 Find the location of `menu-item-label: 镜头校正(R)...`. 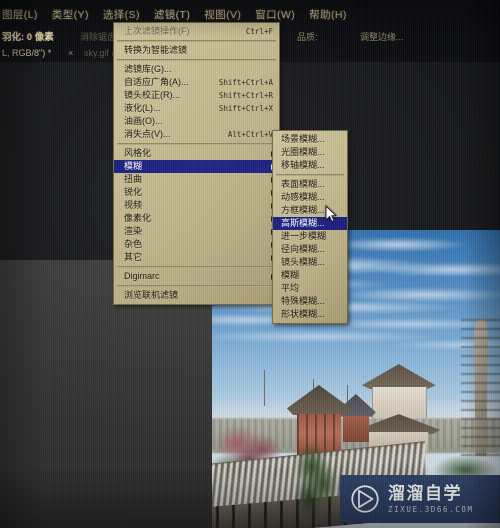

menu-item-label: 镜头校正(R)... is located at coordinates (152, 95).